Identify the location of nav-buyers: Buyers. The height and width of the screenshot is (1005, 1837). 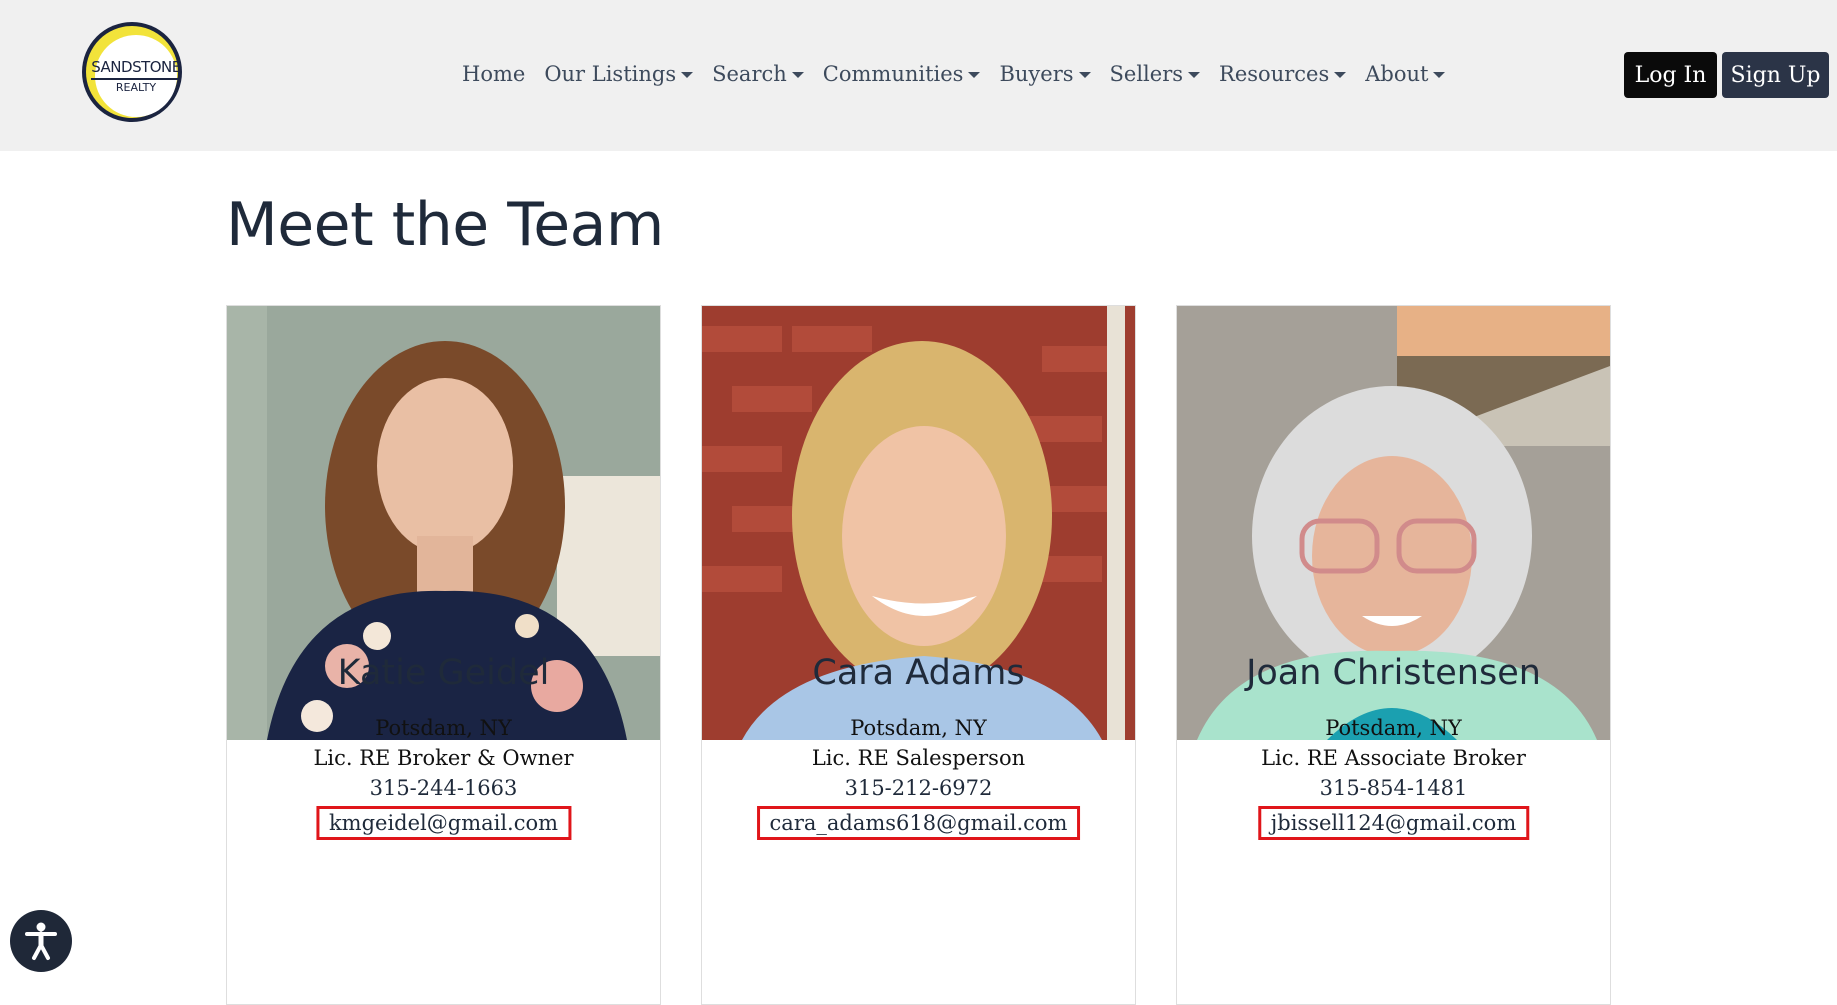
(1045, 74).